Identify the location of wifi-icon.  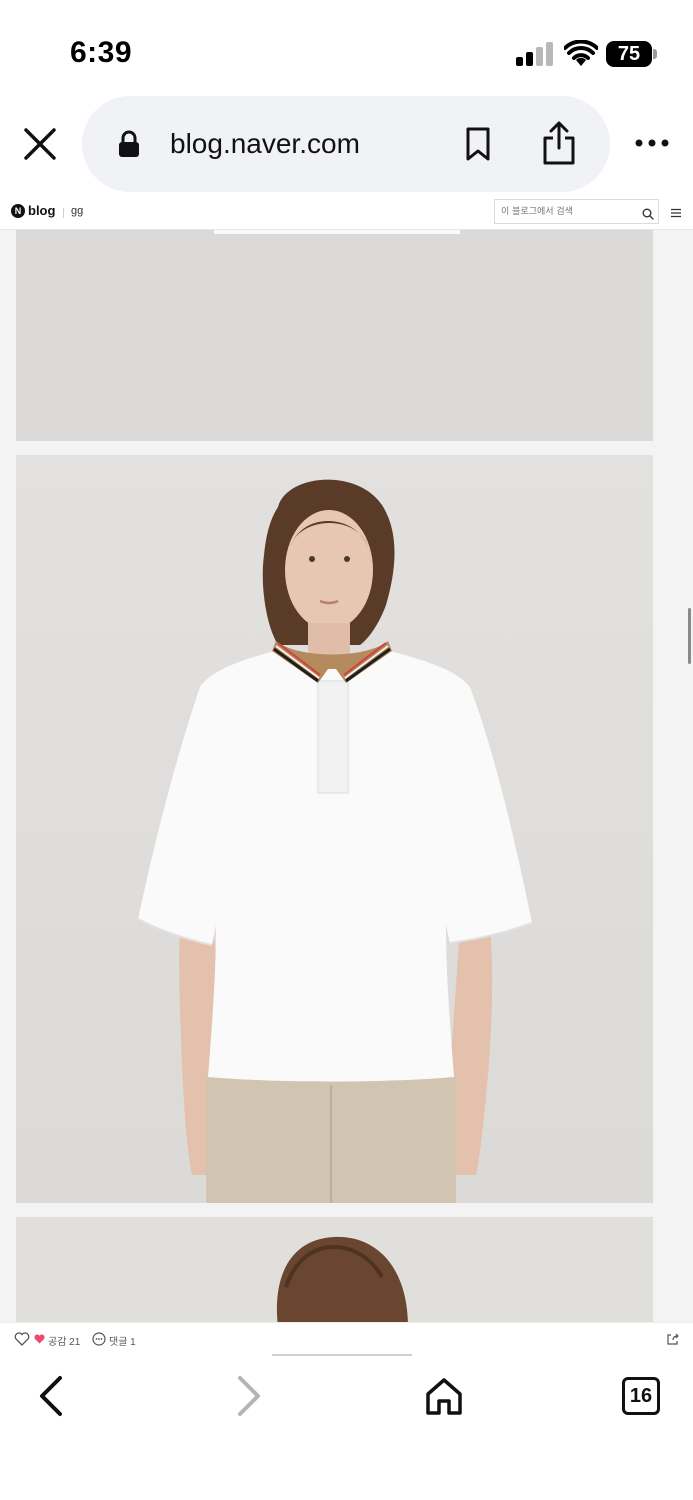
(581, 53).